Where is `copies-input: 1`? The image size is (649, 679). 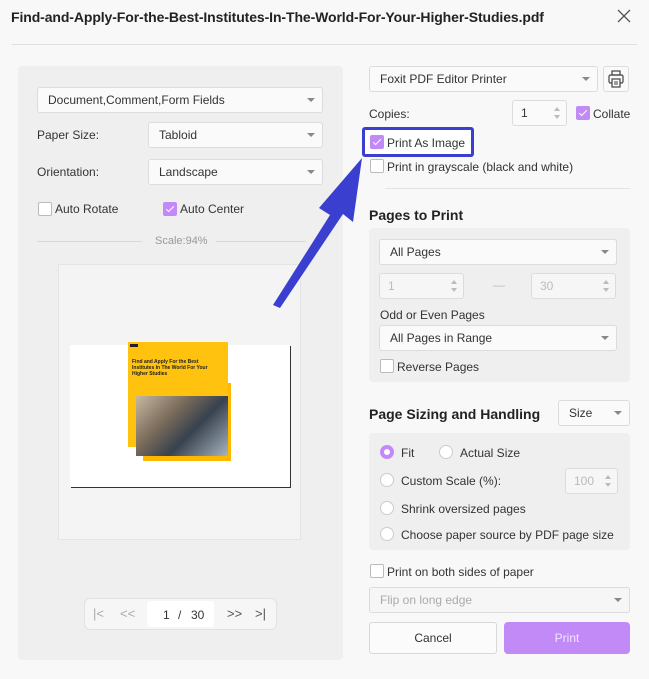
copies-input: 1 is located at coordinates (539, 113).